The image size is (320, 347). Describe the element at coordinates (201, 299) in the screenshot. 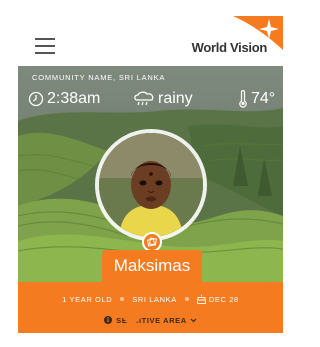

I see `birthday-cake-icon` at that location.